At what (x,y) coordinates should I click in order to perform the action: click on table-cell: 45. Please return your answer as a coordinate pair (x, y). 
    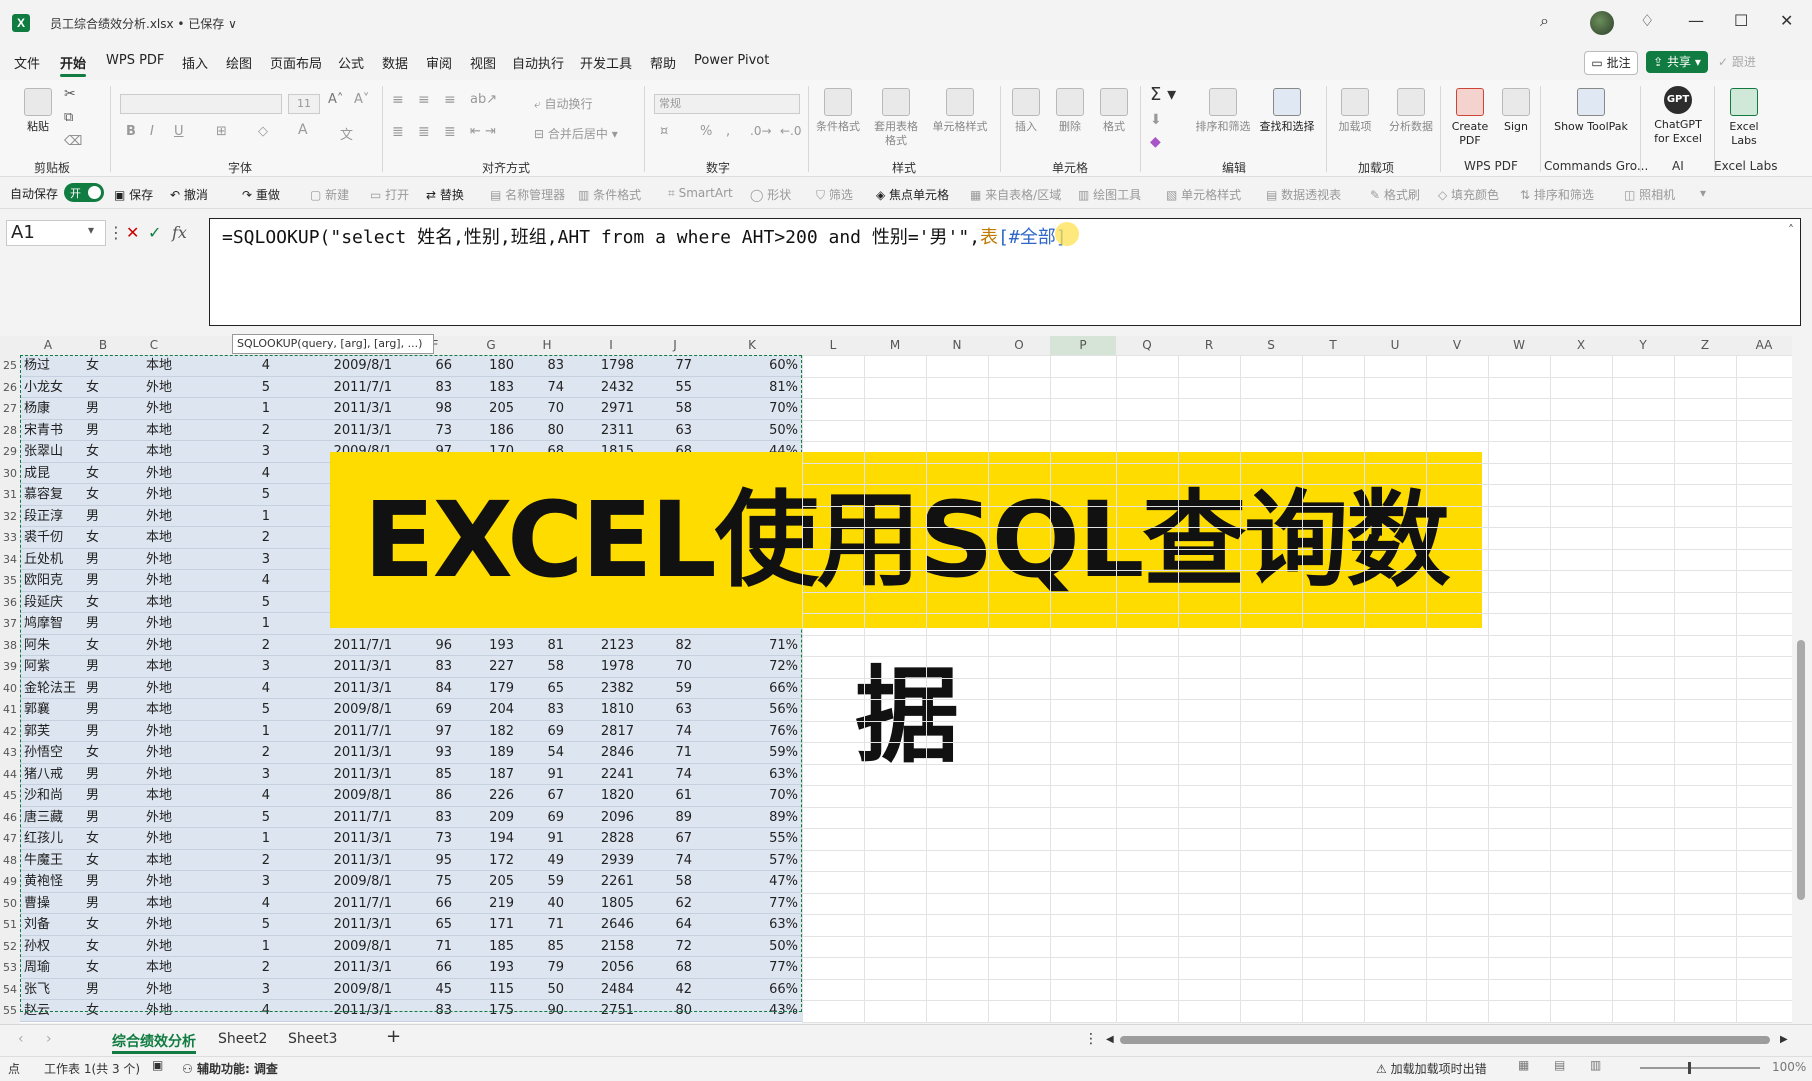
    Looking at the image, I should click on (430, 990).